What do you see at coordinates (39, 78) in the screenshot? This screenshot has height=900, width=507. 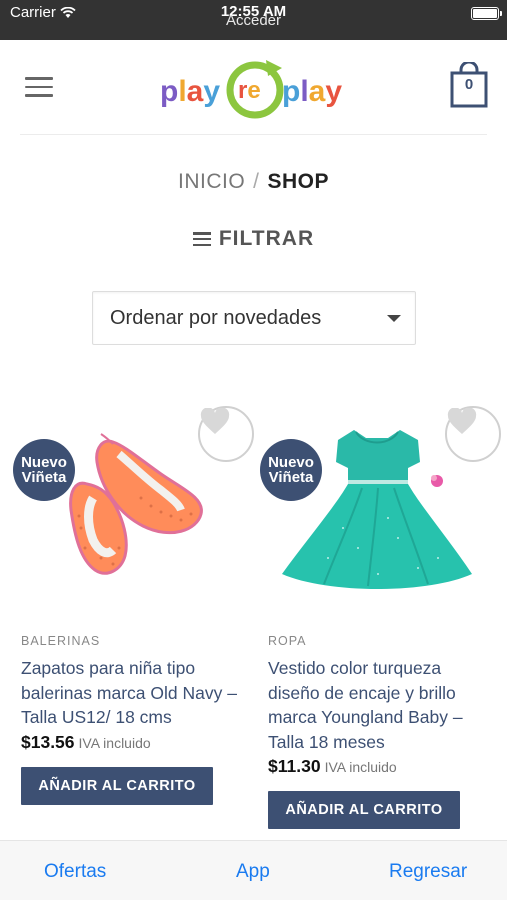 I see `hamburger-icon` at bounding box center [39, 78].